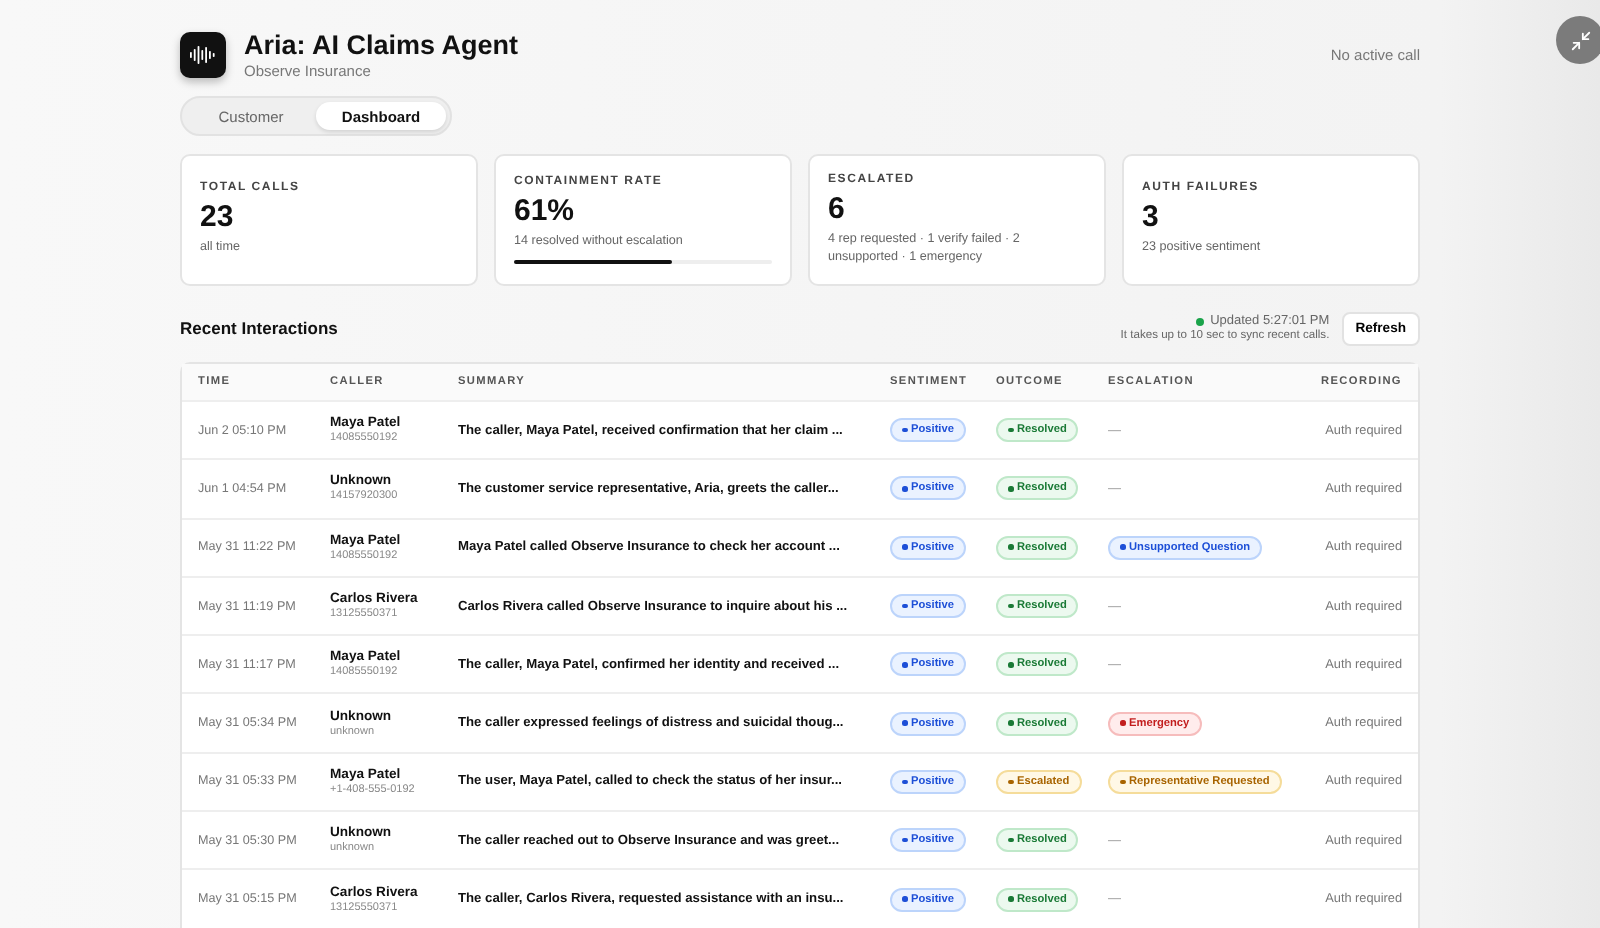 Image resolution: width=1600 pixels, height=928 pixels. What do you see at coordinates (203, 54) in the screenshot?
I see `waveform-logo-icon` at bounding box center [203, 54].